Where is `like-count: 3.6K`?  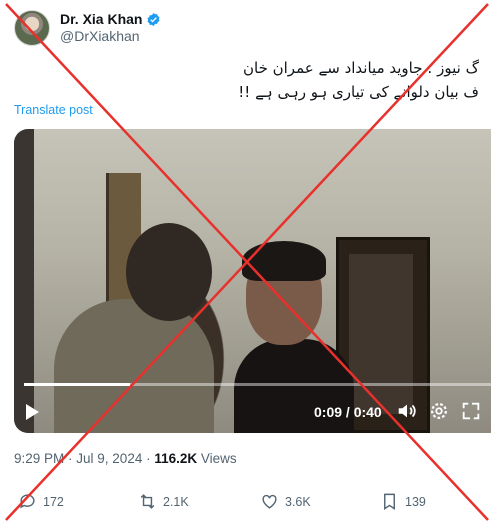 like-count: 3.6K is located at coordinates (298, 501).